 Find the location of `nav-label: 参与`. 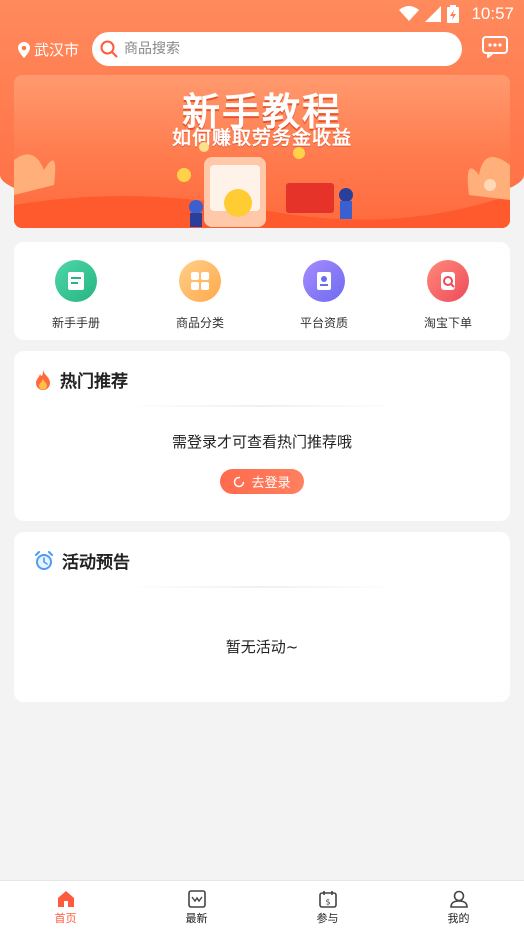

nav-label: 参与 is located at coordinates (327, 918).